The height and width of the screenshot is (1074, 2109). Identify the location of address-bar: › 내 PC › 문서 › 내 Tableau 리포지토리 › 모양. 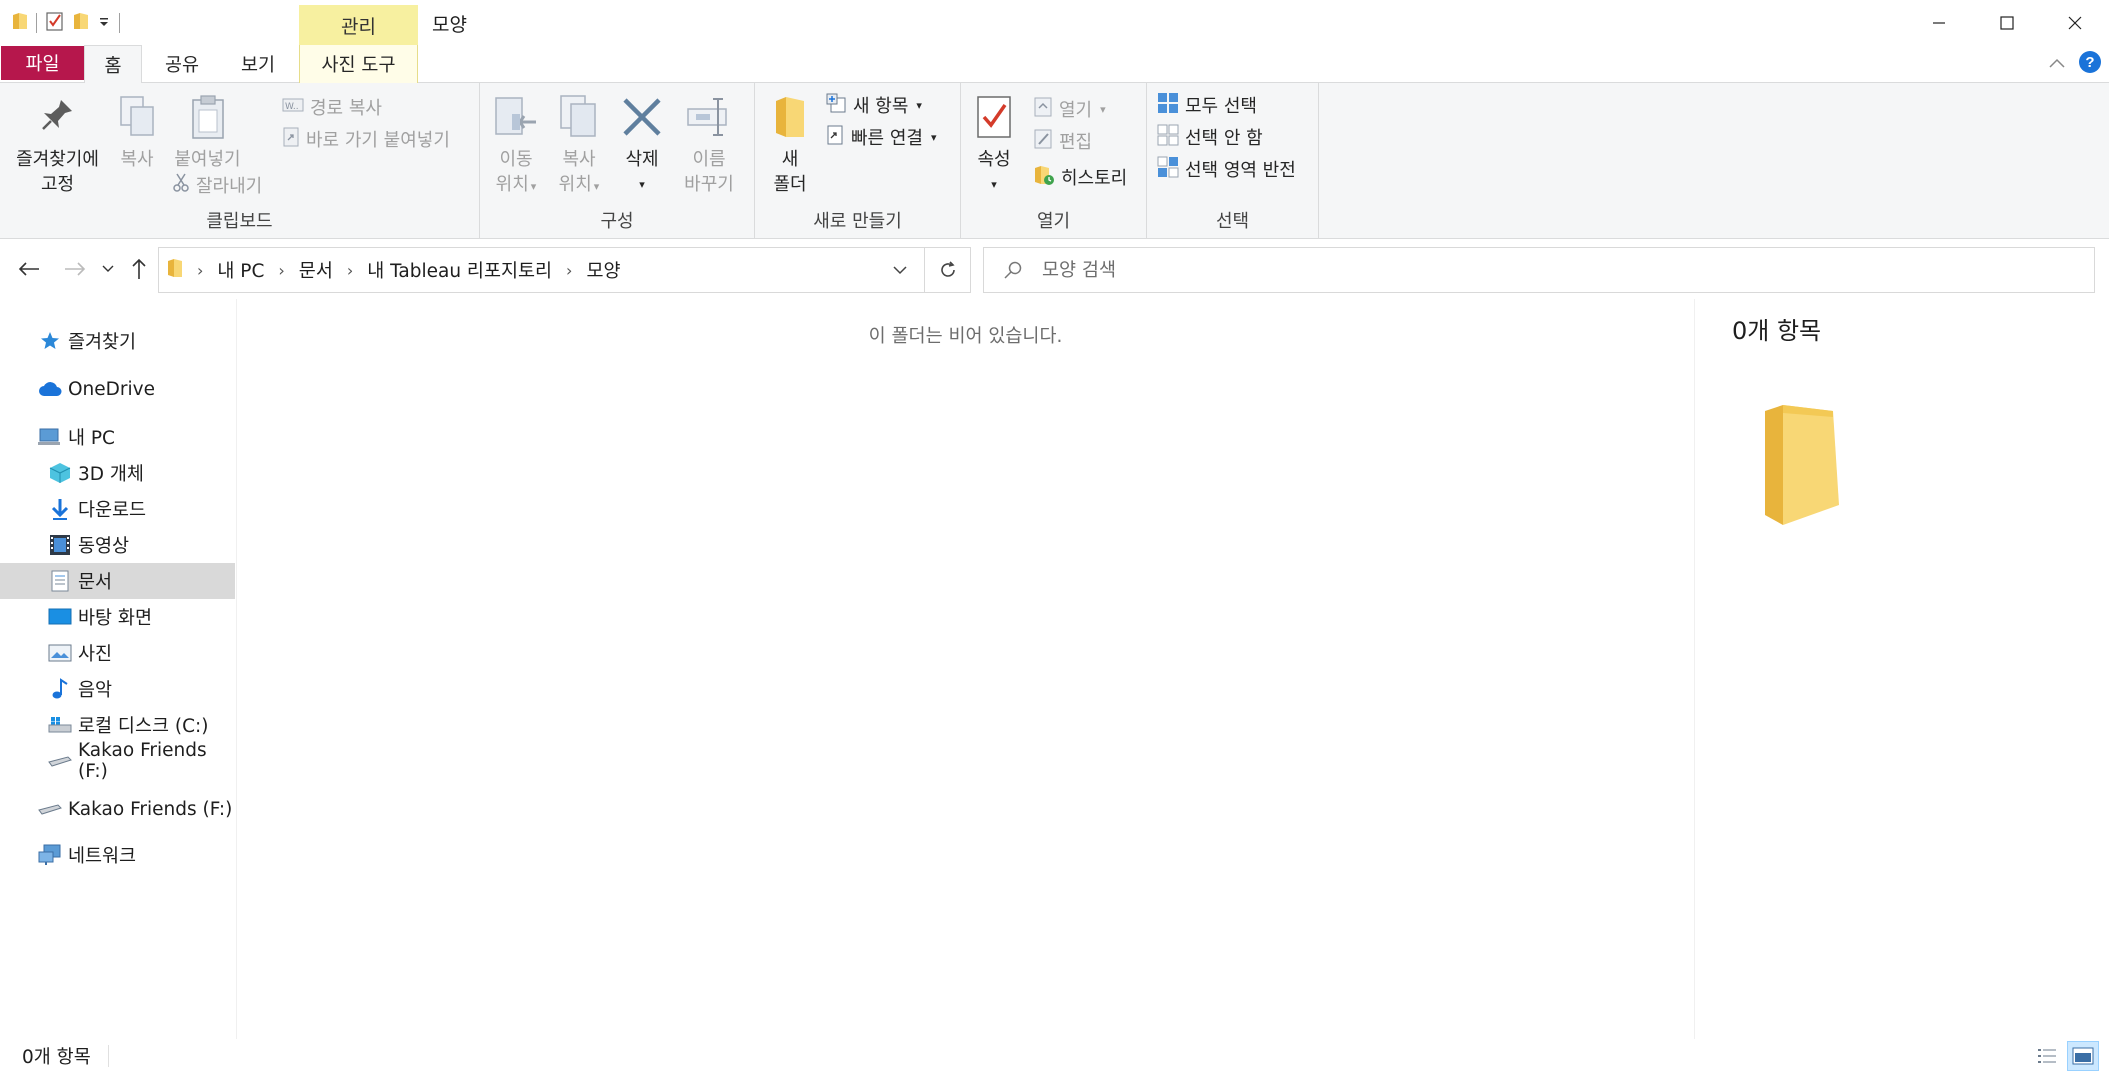
(564, 270).